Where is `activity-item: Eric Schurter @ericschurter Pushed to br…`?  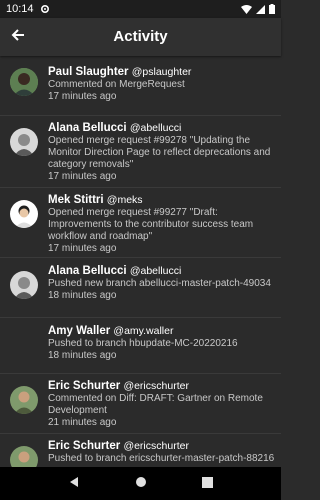
activity-item: Eric Schurter @ericschurter Pushed to br… is located at coordinates (140, 450).